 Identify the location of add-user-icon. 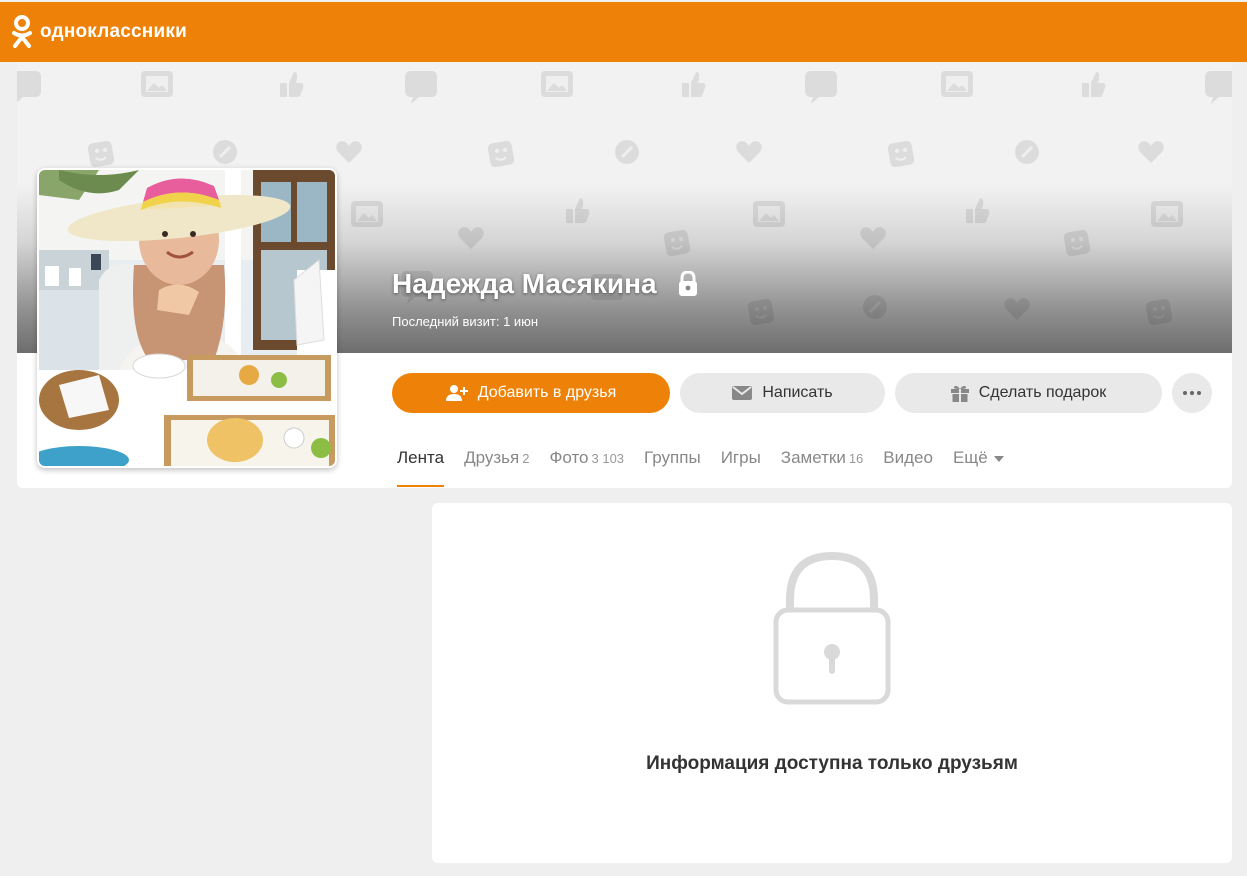
(456, 393).